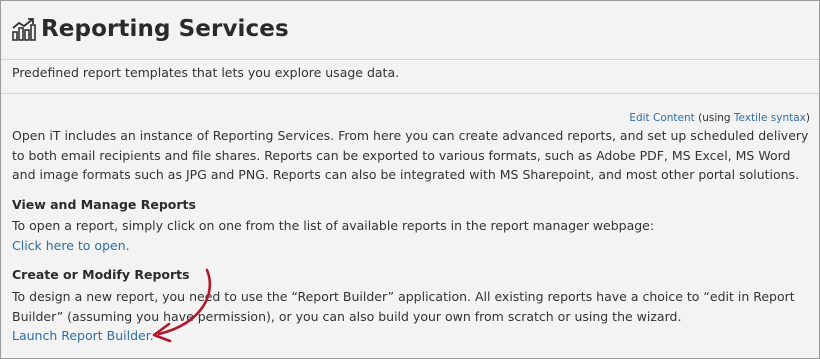 This screenshot has width=820, height=359. What do you see at coordinates (24, 29) in the screenshot?
I see `chart-growth-icon` at bounding box center [24, 29].